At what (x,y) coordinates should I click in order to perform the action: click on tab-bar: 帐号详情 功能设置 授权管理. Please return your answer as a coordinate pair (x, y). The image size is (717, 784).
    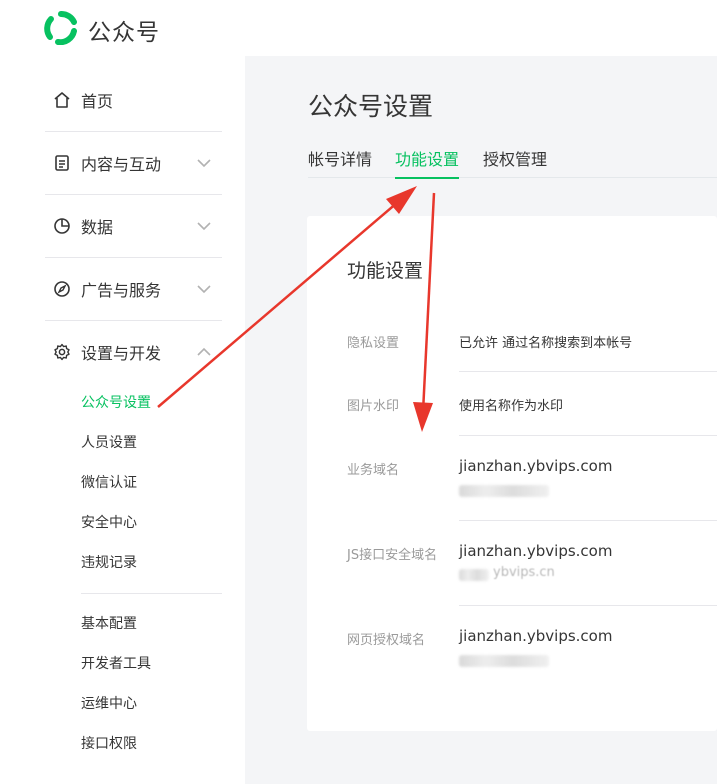
    Looking at the image, I should click on (512, 162).